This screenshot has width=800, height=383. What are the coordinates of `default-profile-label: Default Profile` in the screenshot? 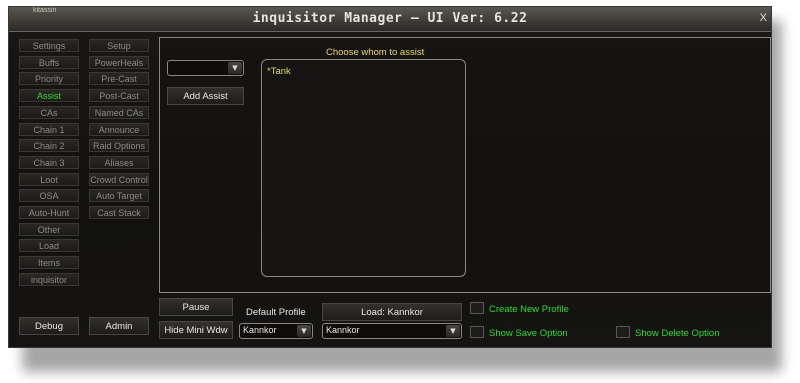 It's located at (276, 312).